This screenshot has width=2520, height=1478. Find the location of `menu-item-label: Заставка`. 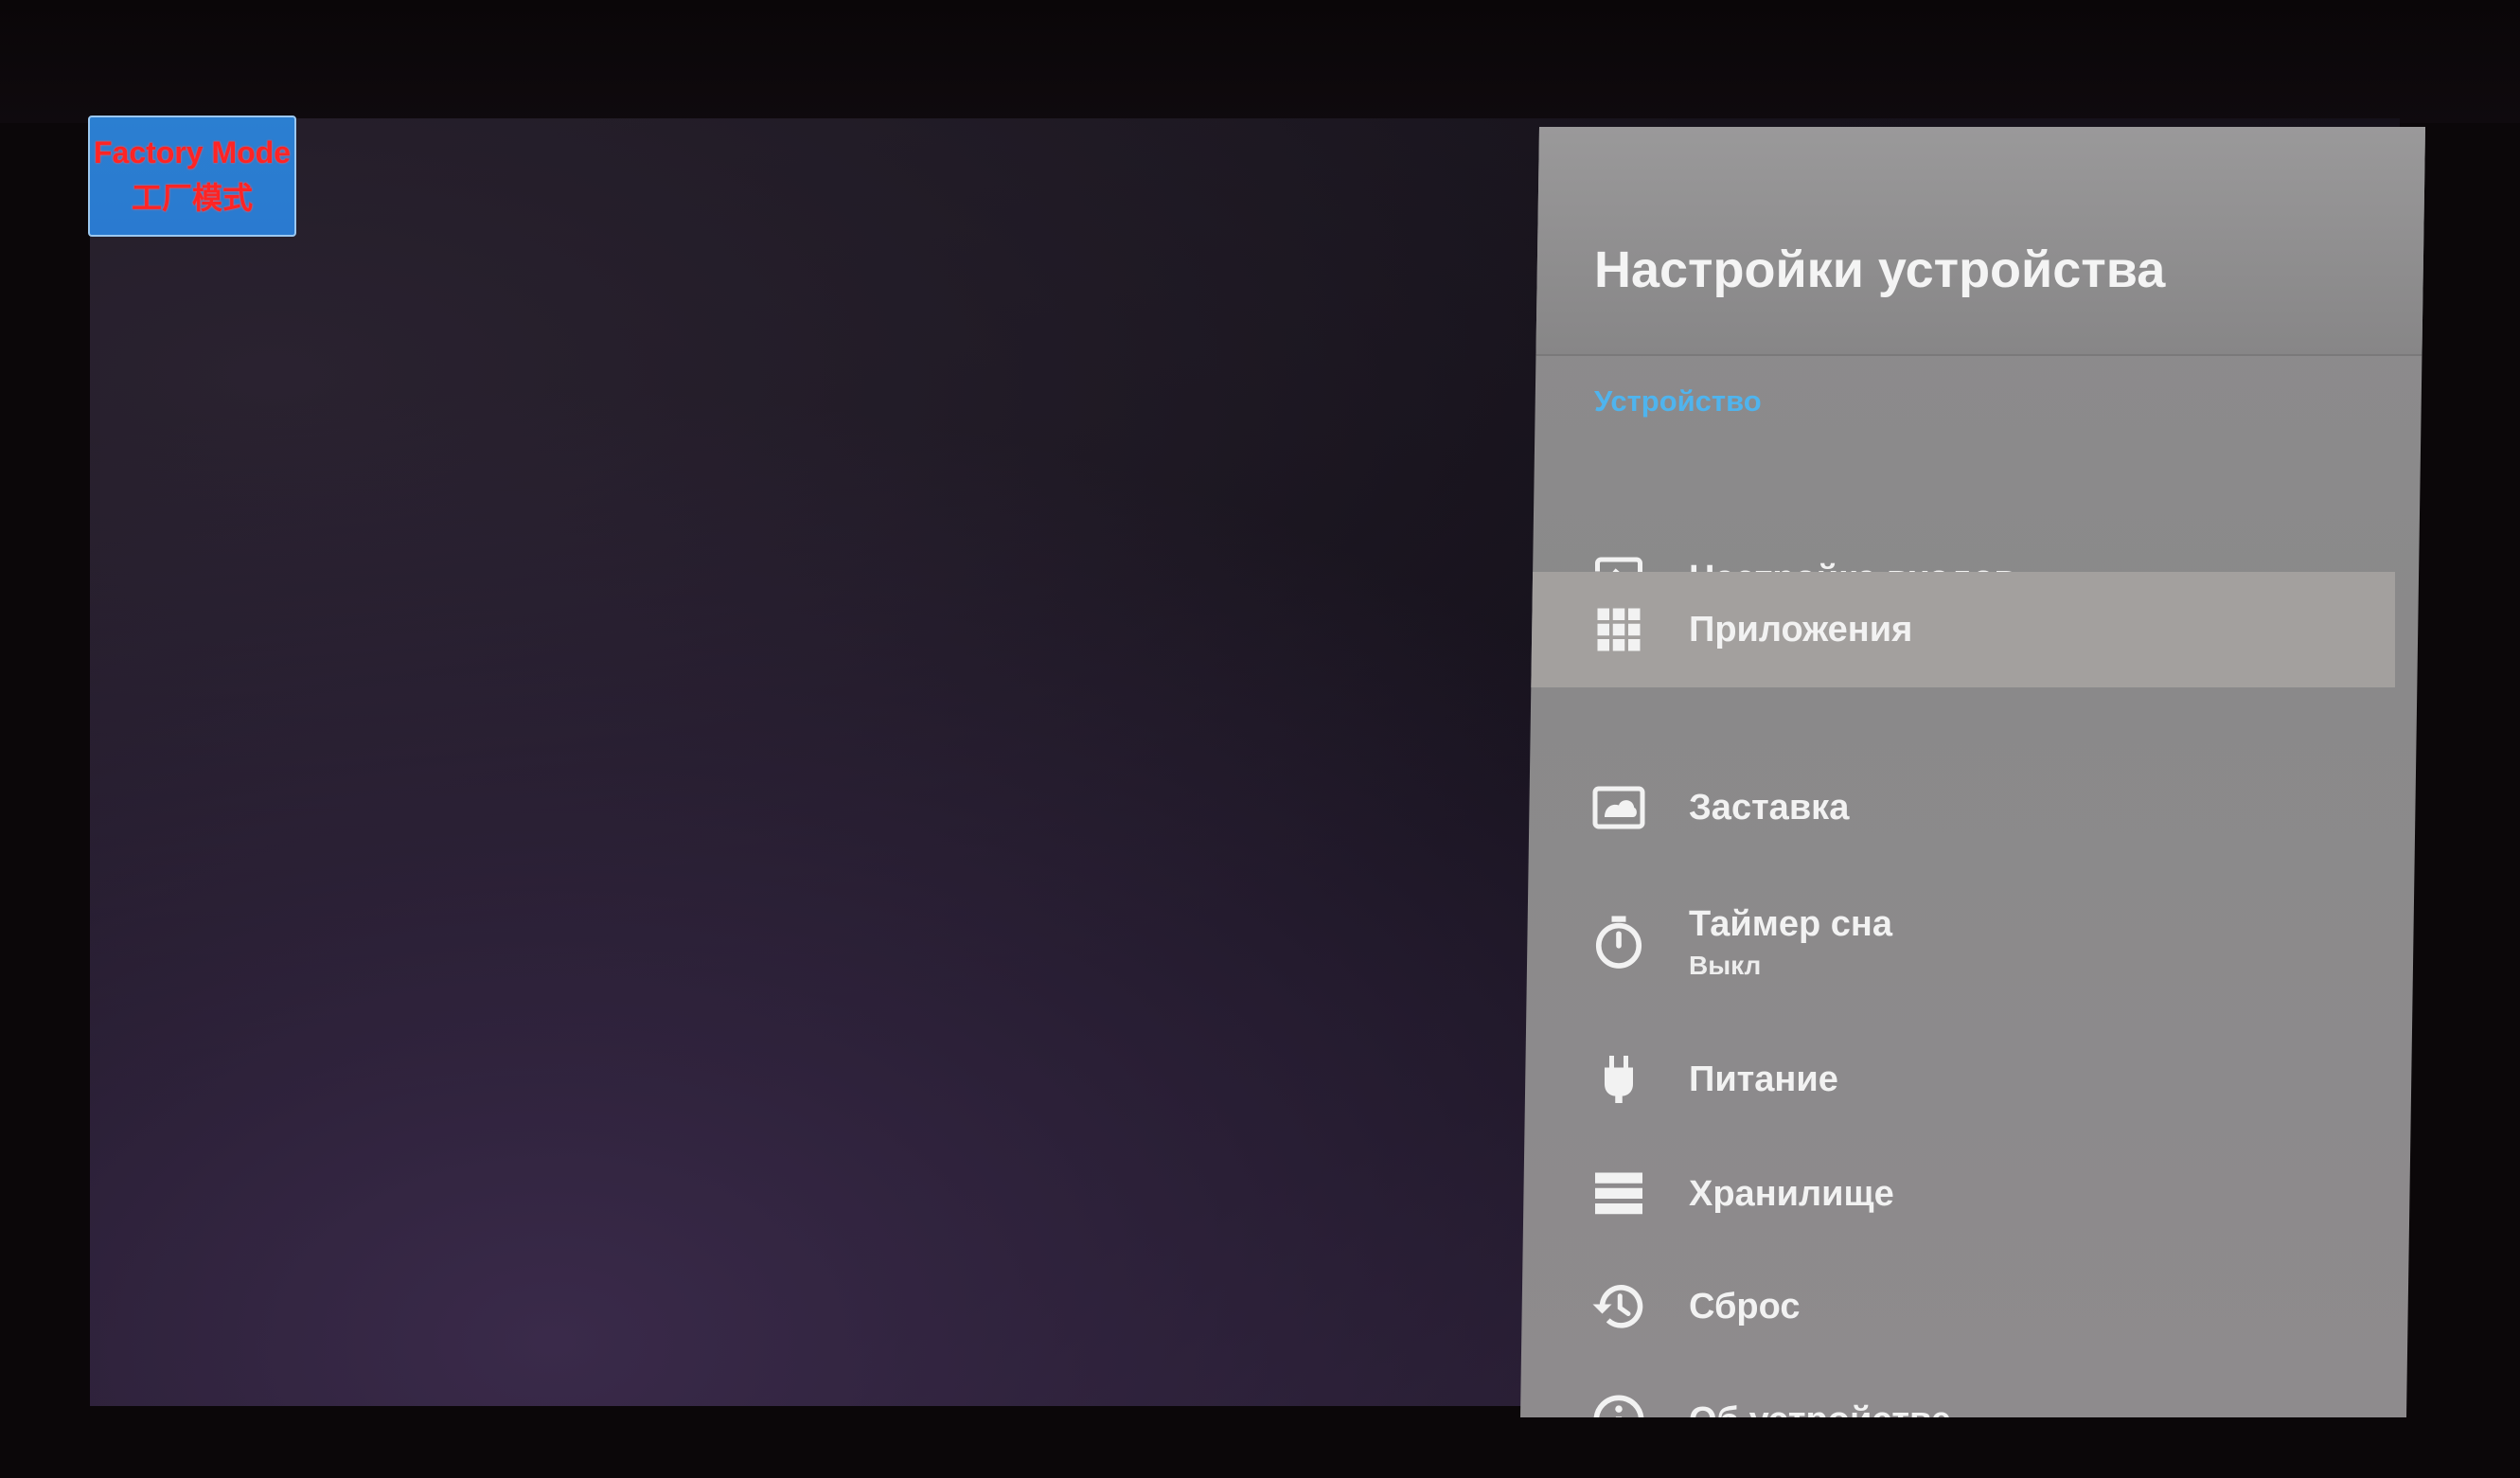

menu-item-label: Заставка is located at coordinates (1770, 807).